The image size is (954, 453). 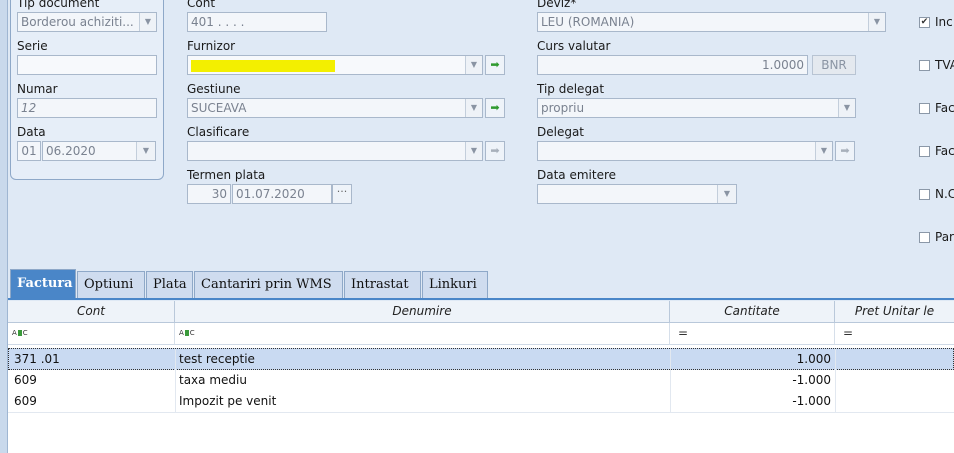 What do you see at coordinates (944, 22) in the screenshot?
I see `checkbox-inc-label: Inc` at bounding box center [944, 22].